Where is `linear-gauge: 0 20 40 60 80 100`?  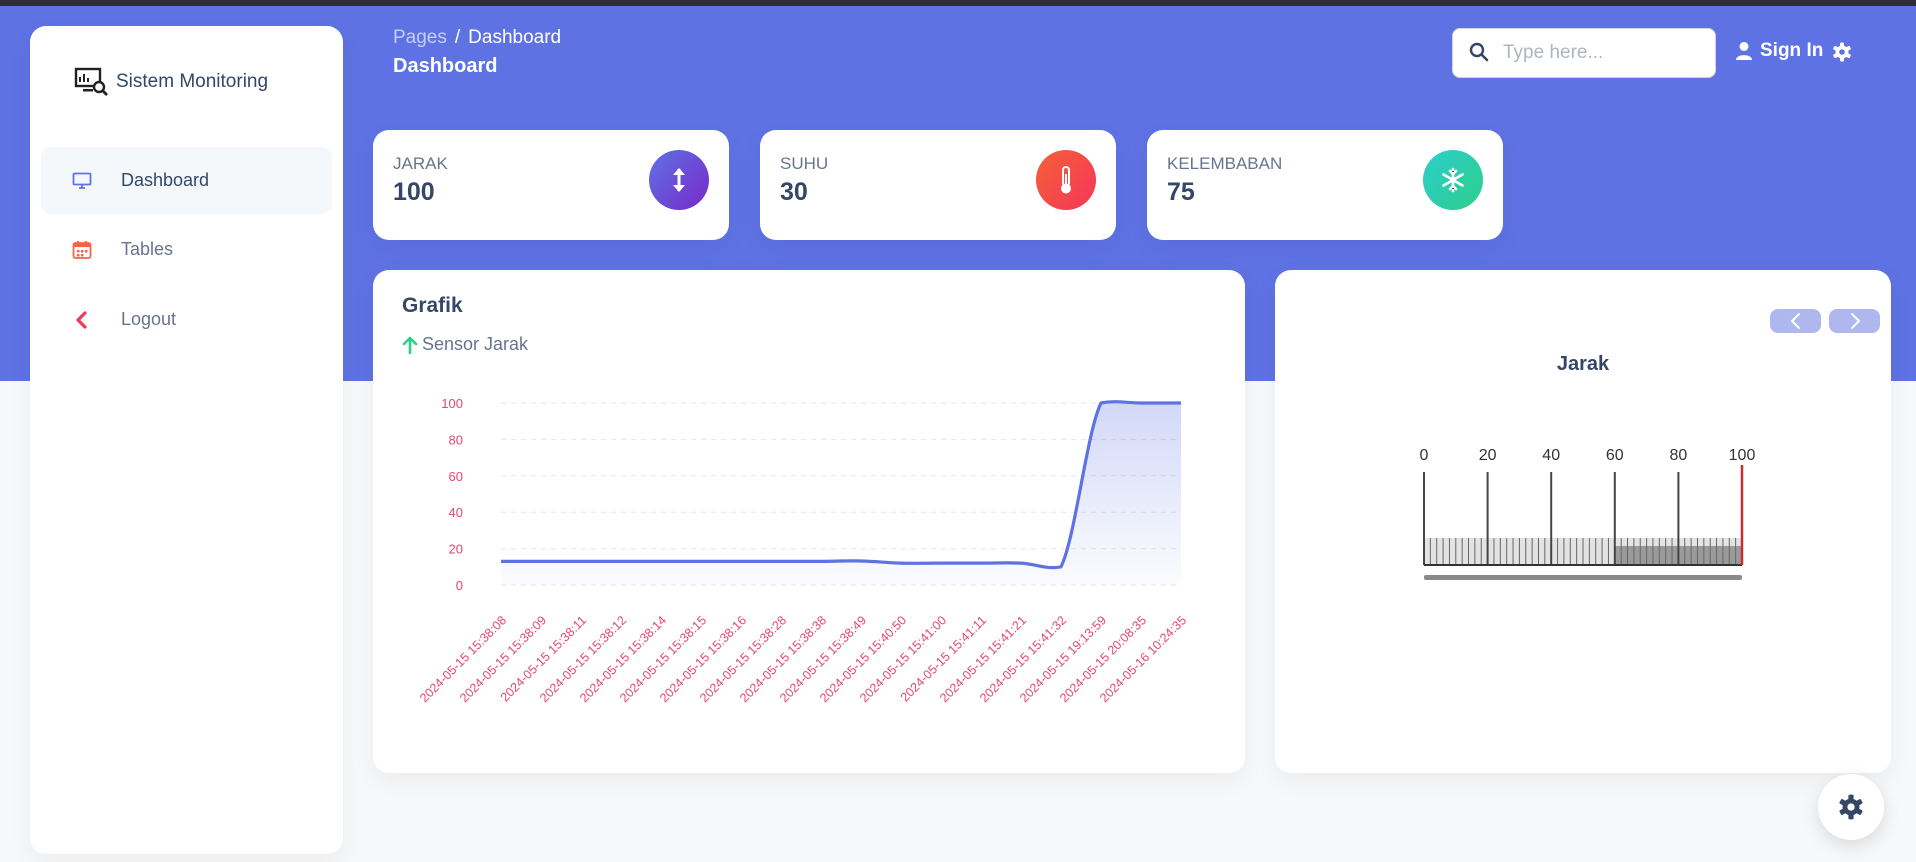
linear-gauge: 0 20 40 60 80 100 is located at coordinates (1588, 513).